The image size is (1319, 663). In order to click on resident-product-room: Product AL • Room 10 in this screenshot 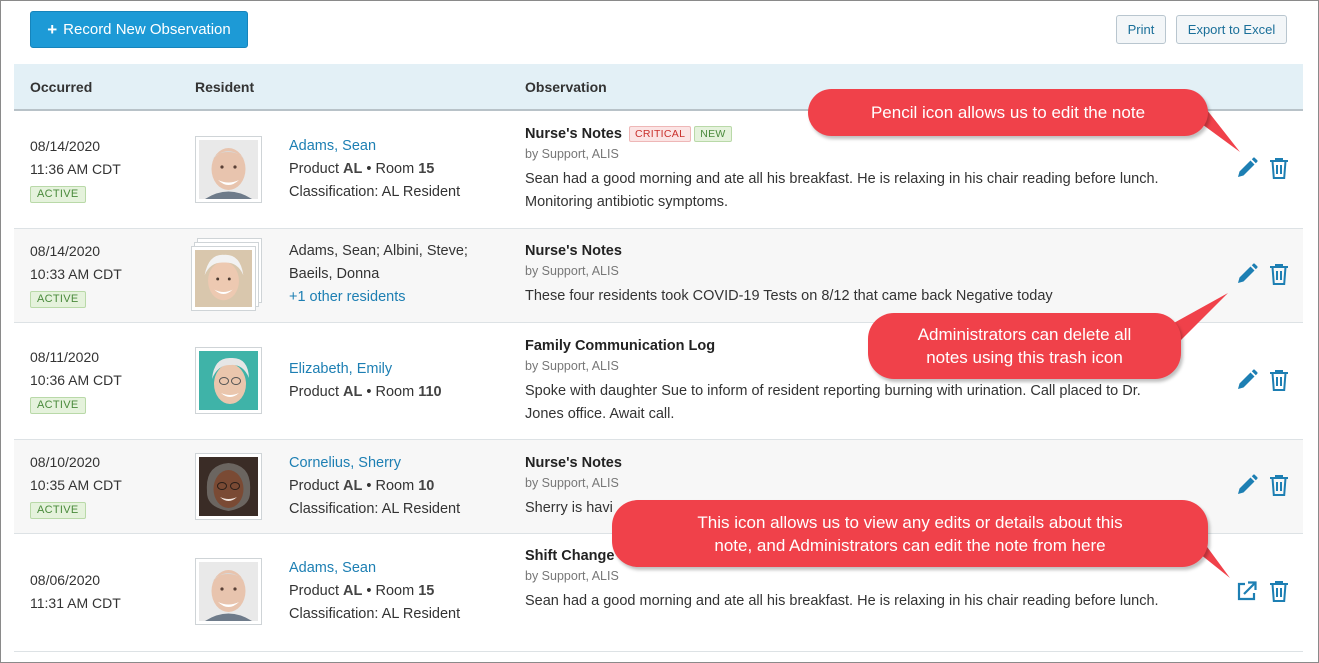, I will do `click(374, 486)`.